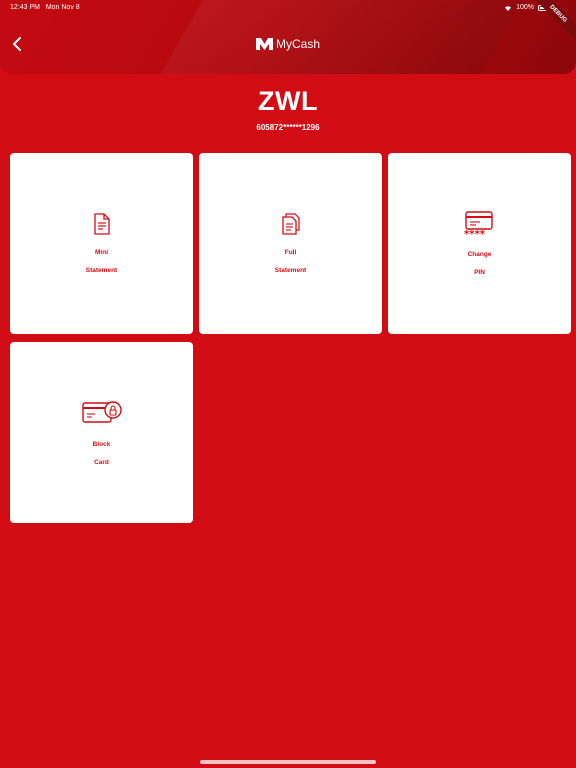 This screenshot has width=576, height=768. I want to click on account-currency: ZWL, so click(288, 101).